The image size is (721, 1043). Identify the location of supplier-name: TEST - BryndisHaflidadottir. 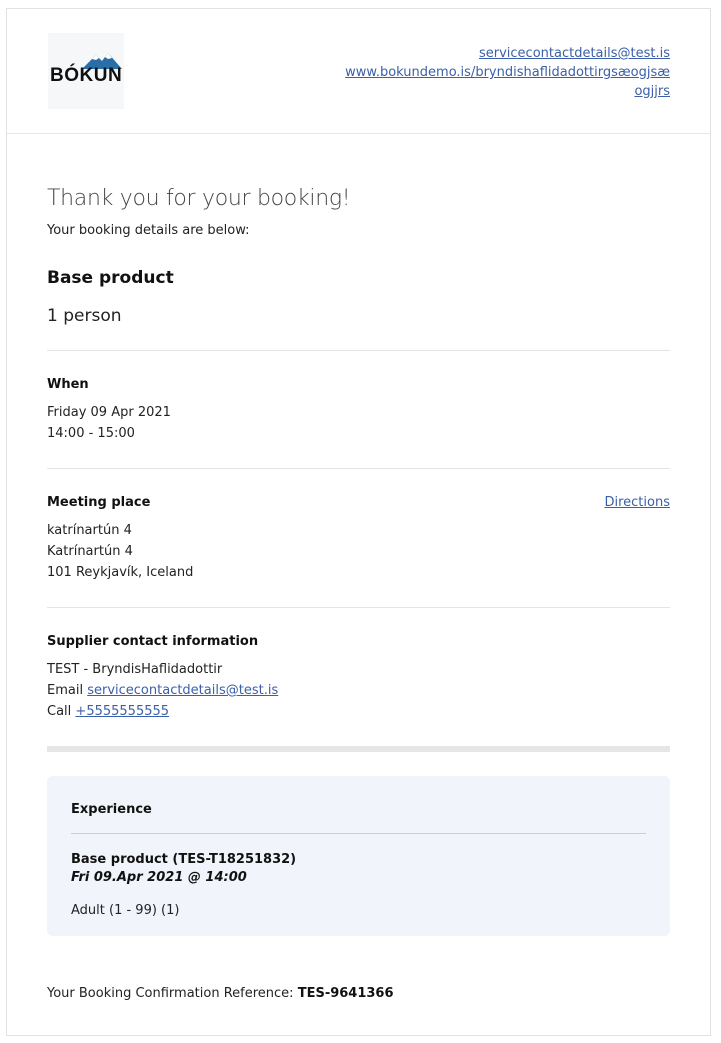
(135, 669).